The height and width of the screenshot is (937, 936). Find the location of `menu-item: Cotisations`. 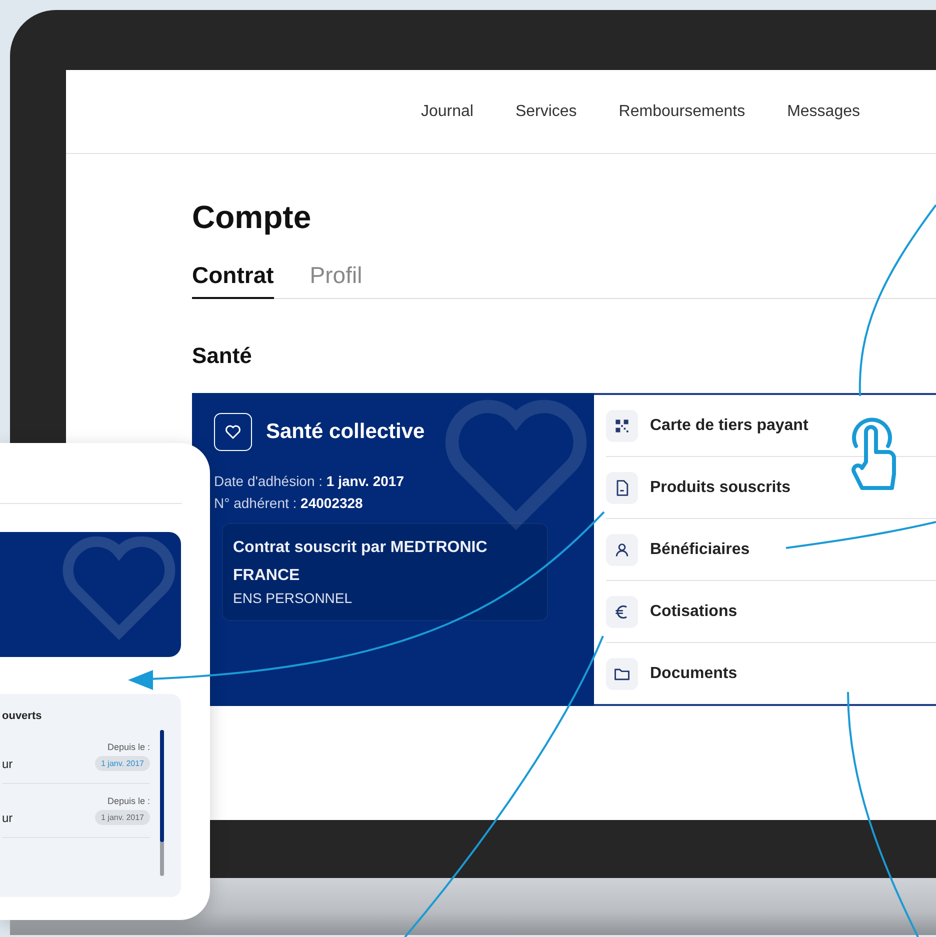

menu-item: Cotisations is located at coordinates (694, 611).